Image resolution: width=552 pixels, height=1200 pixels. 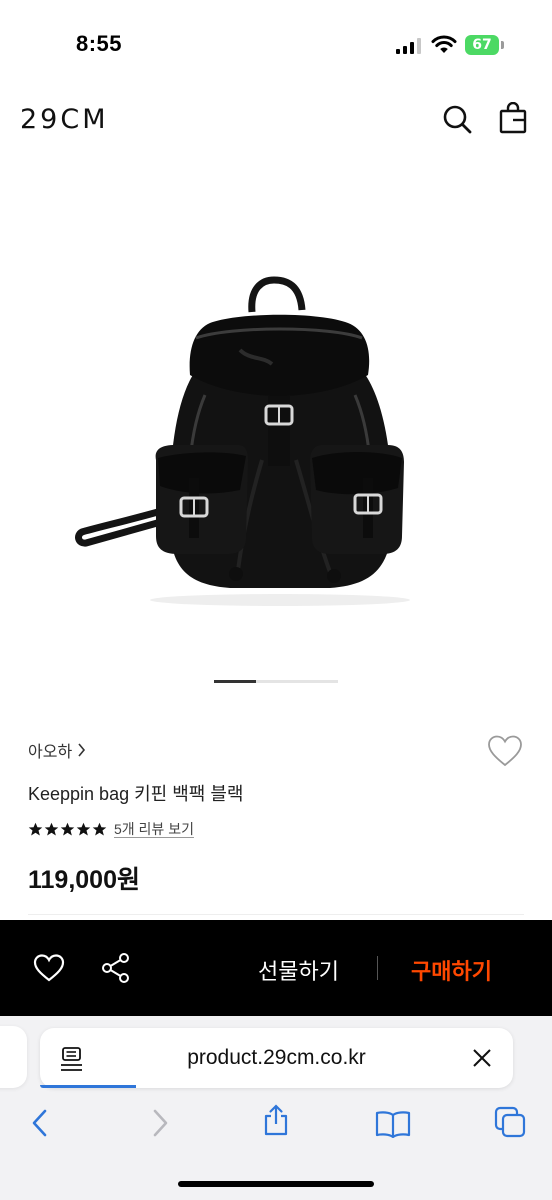 I want to click on share-sheet-icon, so click(x=276, y=1120).